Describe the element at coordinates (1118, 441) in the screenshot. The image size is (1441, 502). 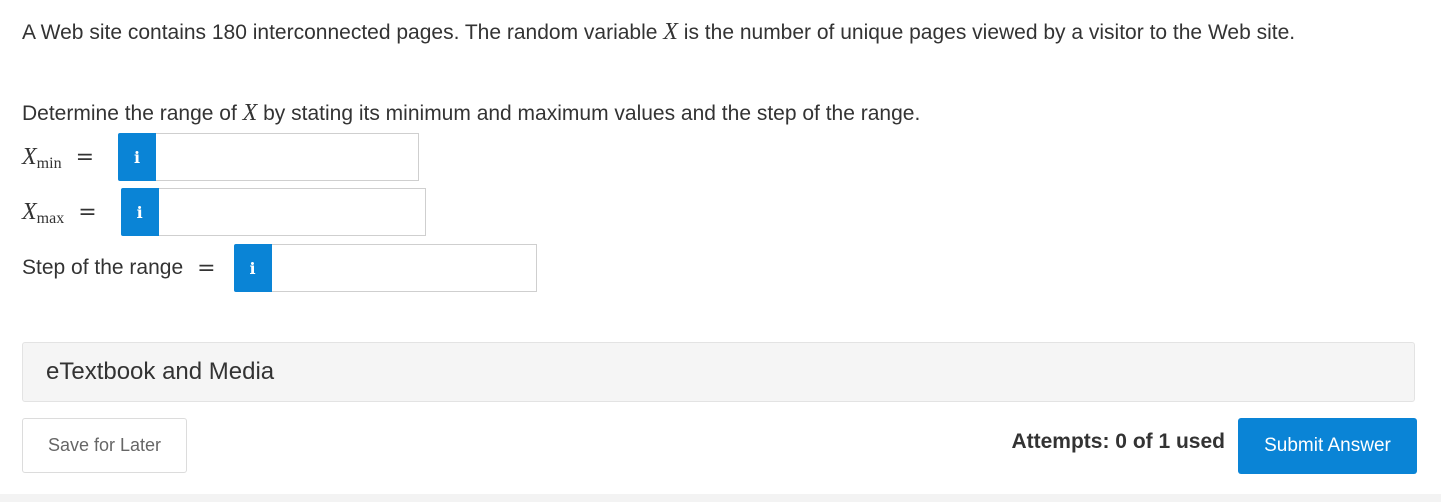
I see `attempts-counter: Attempts: 0 of 1 used` at that location.